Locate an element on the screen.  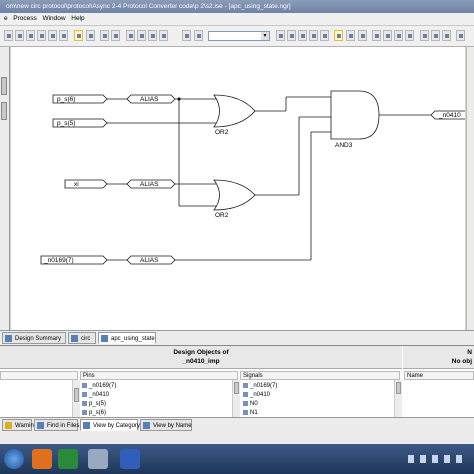
open-icon is located at coordinates (8, 35).